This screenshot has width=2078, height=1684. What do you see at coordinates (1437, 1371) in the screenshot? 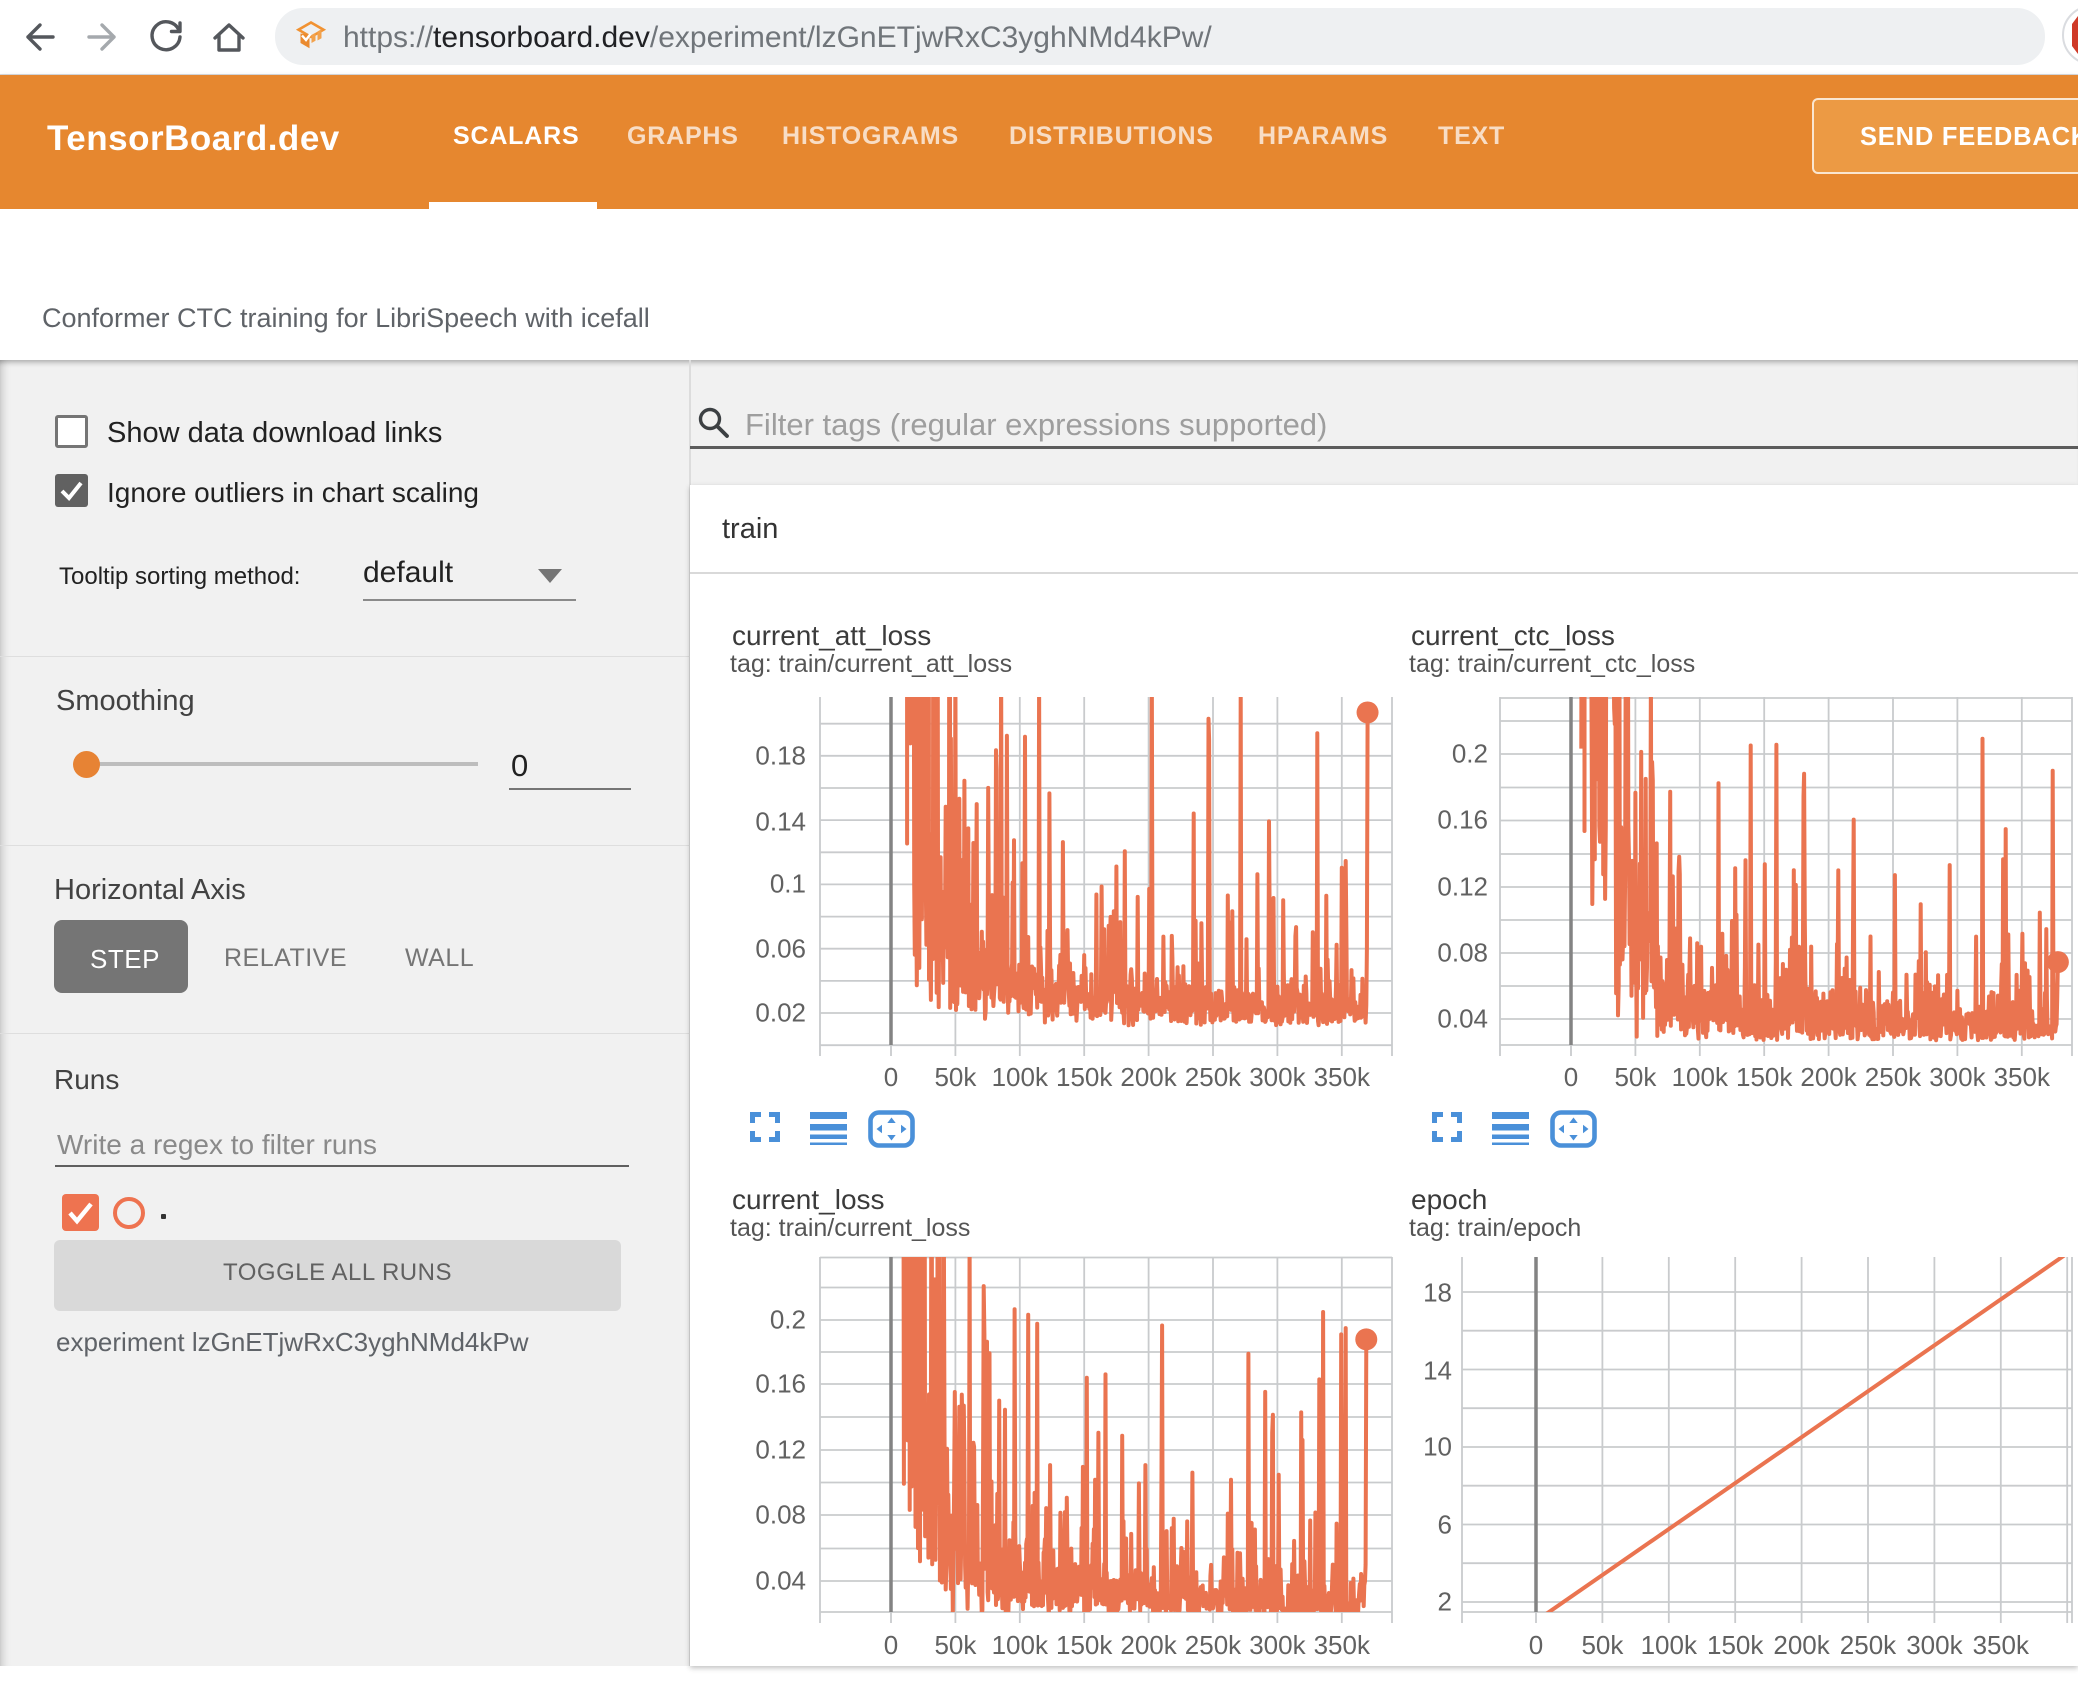
I see `svg-text: 14` at bounding box center [1437, 1371].